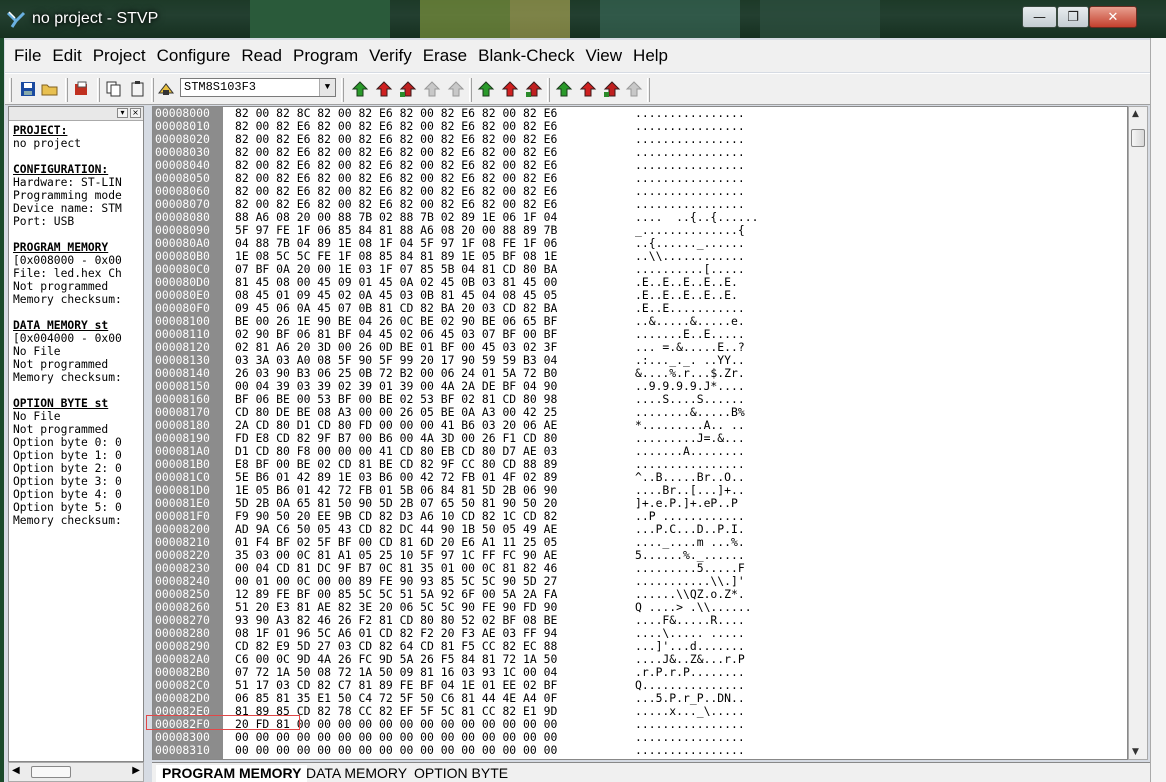  What do you see at coordinates (122, 113) in the screenshot?
I see `pane-menu-icon: ▾` at bounding box center [122, 113].